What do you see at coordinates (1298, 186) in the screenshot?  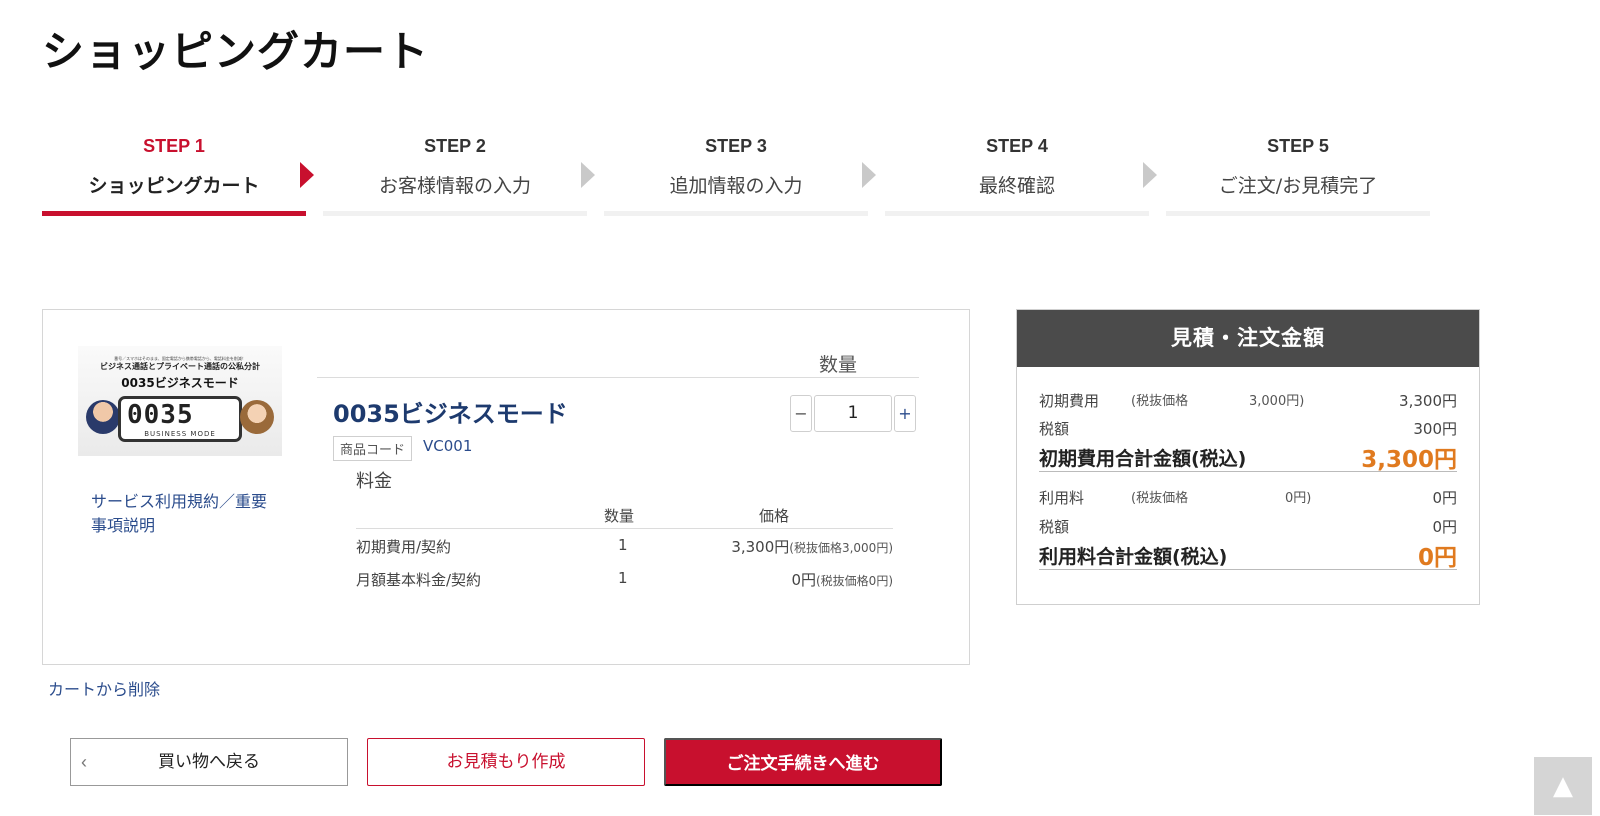 I see `step-label: ご注文/お見積完了` at bounding box center [1298, 186].